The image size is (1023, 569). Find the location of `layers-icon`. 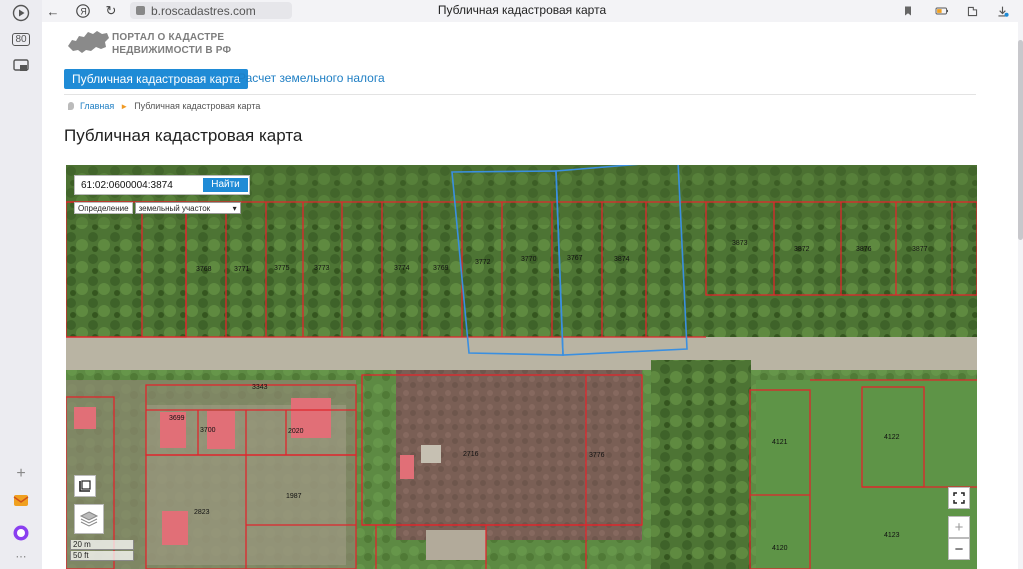

layers-icon is located at coordinates (89, 519).